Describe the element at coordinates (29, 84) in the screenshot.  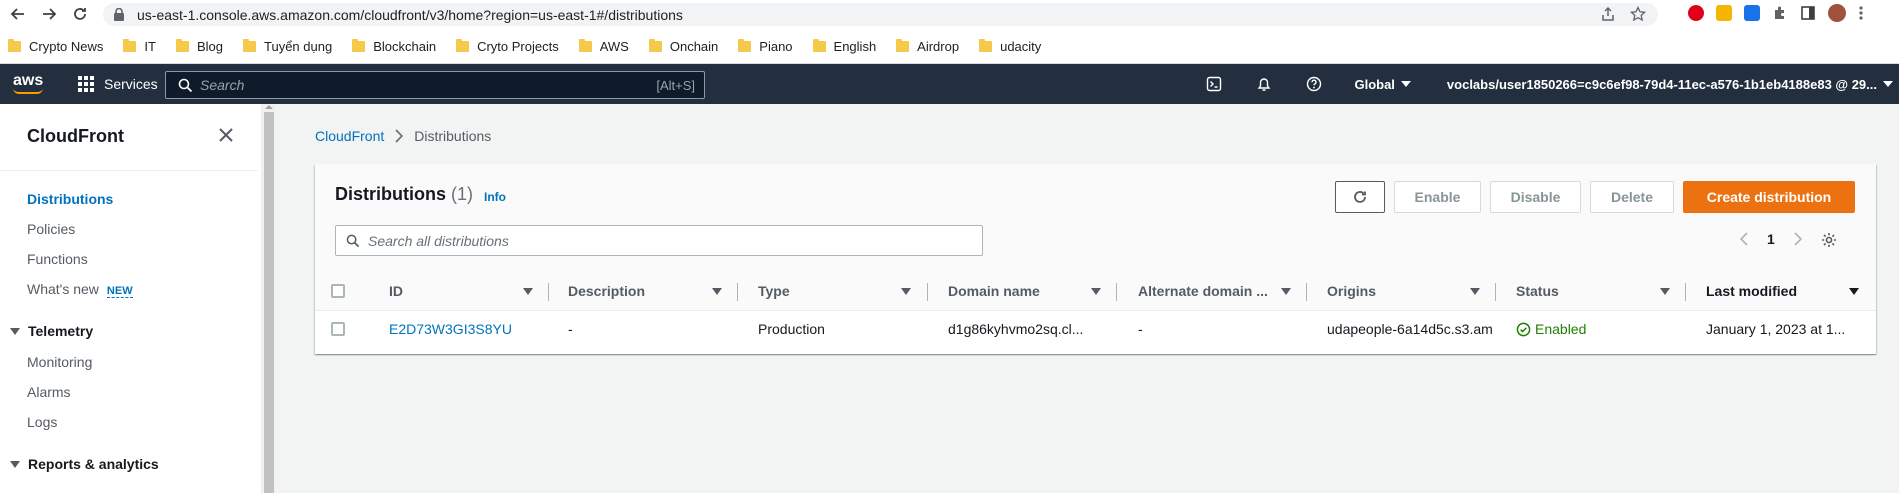
I see `aws-logo: aws` at that location.